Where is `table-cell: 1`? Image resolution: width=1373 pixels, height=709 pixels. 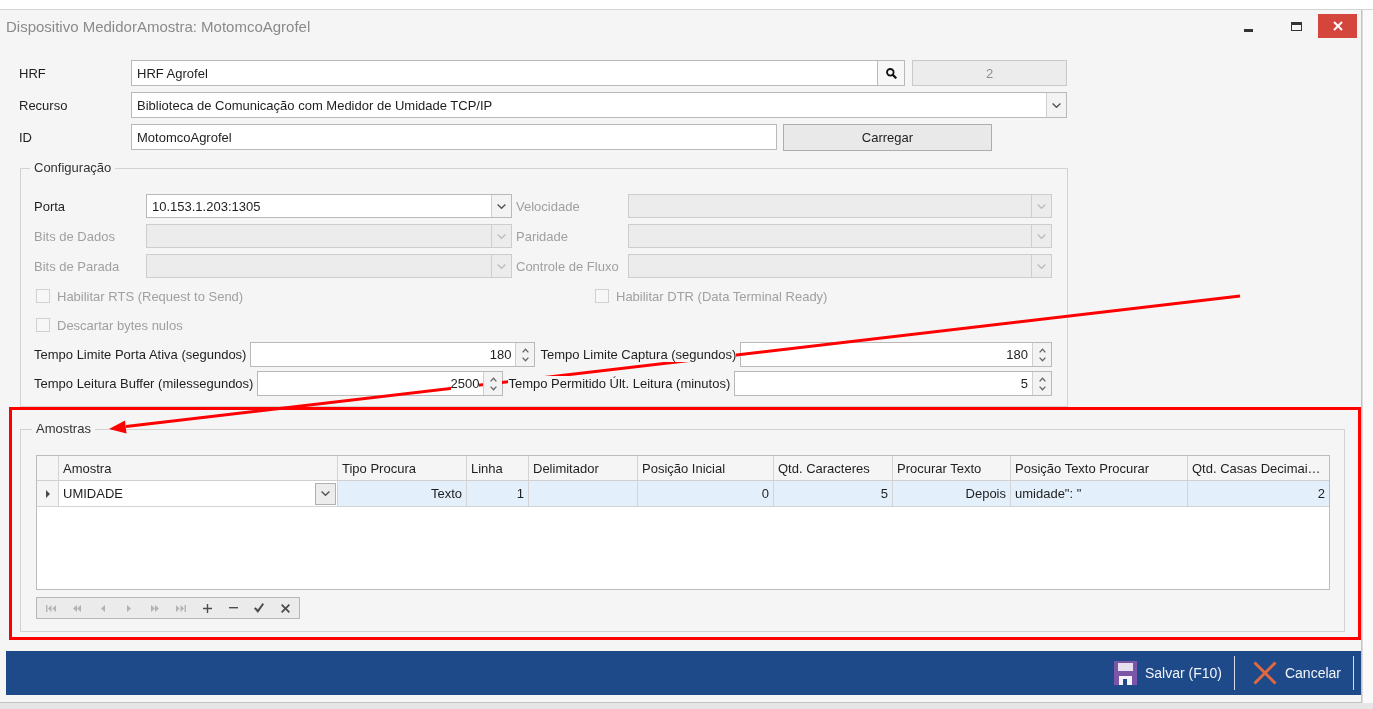 table-cell: 1 is located at coordinates (498, 493).